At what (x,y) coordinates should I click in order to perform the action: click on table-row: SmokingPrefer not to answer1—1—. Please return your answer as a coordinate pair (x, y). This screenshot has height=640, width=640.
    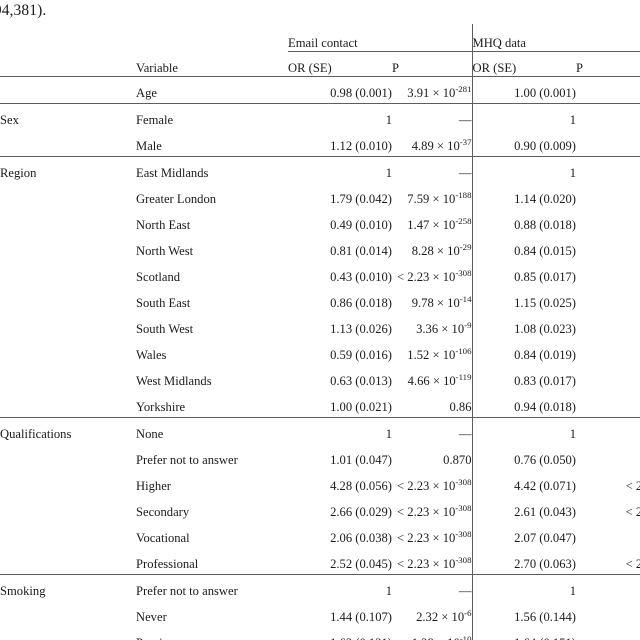
    Looking at the image, I should click on (320, 587).